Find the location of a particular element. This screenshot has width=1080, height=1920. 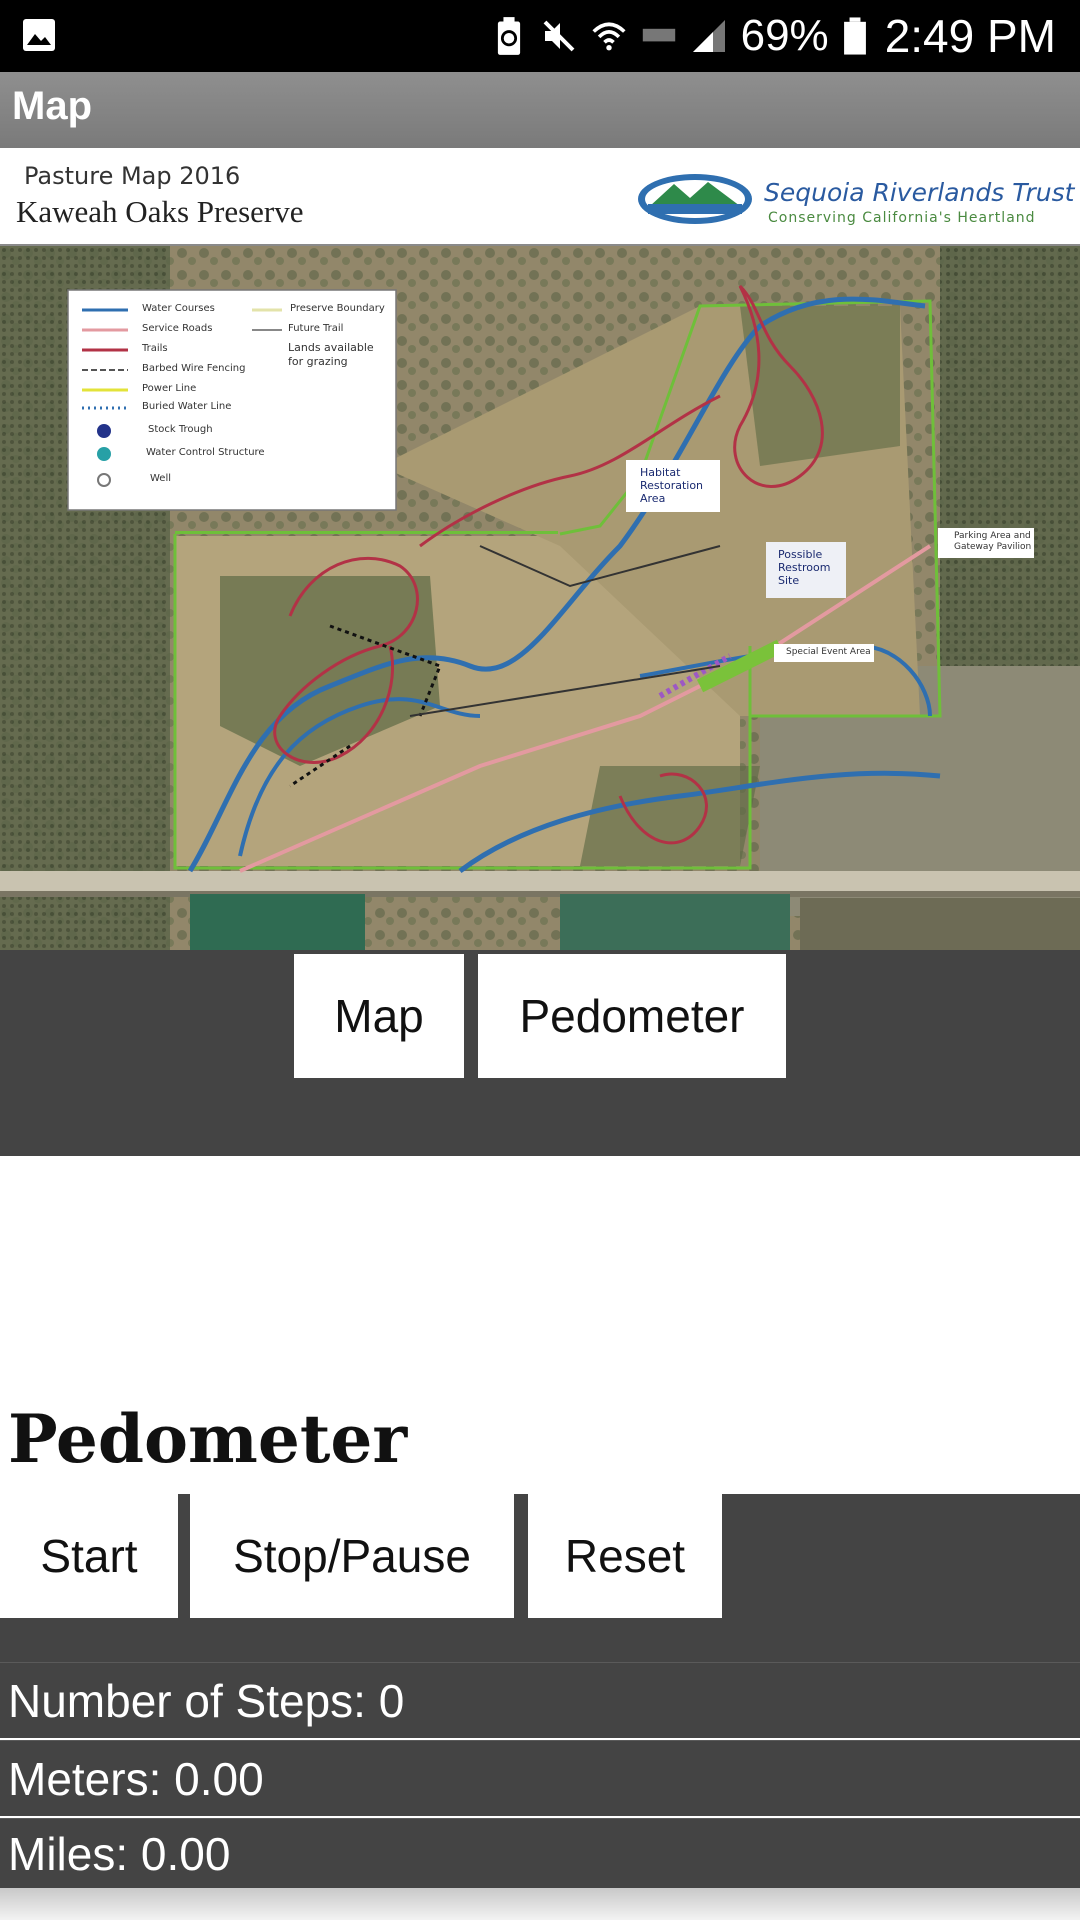

status-bar: 69% 2:49 PM is located at coordinates (540, 36).